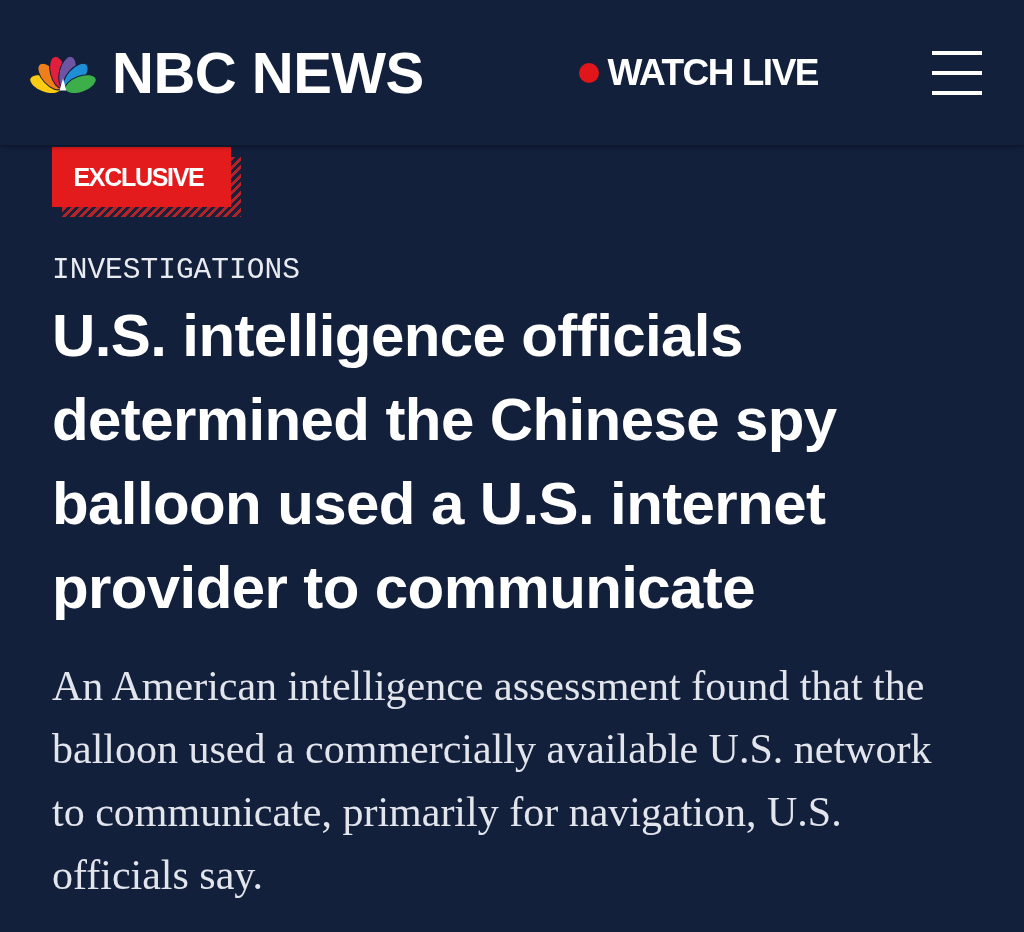 The height and width of the screenshot is (932, 1024). What do you see at coordinates (485, 270) in the screenshot?
I see `section-label: INVESTIGATIONS` at bounding box center [485, 270].